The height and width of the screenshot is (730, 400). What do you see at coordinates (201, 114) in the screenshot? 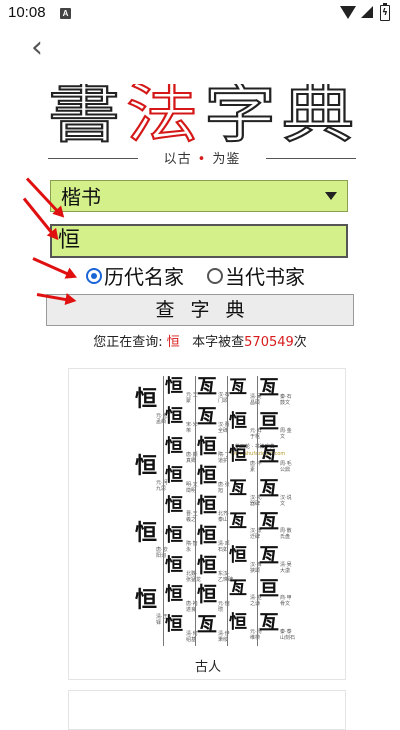
I see `app-logo: 書 法 字 典` at bounding box center [201, 114].